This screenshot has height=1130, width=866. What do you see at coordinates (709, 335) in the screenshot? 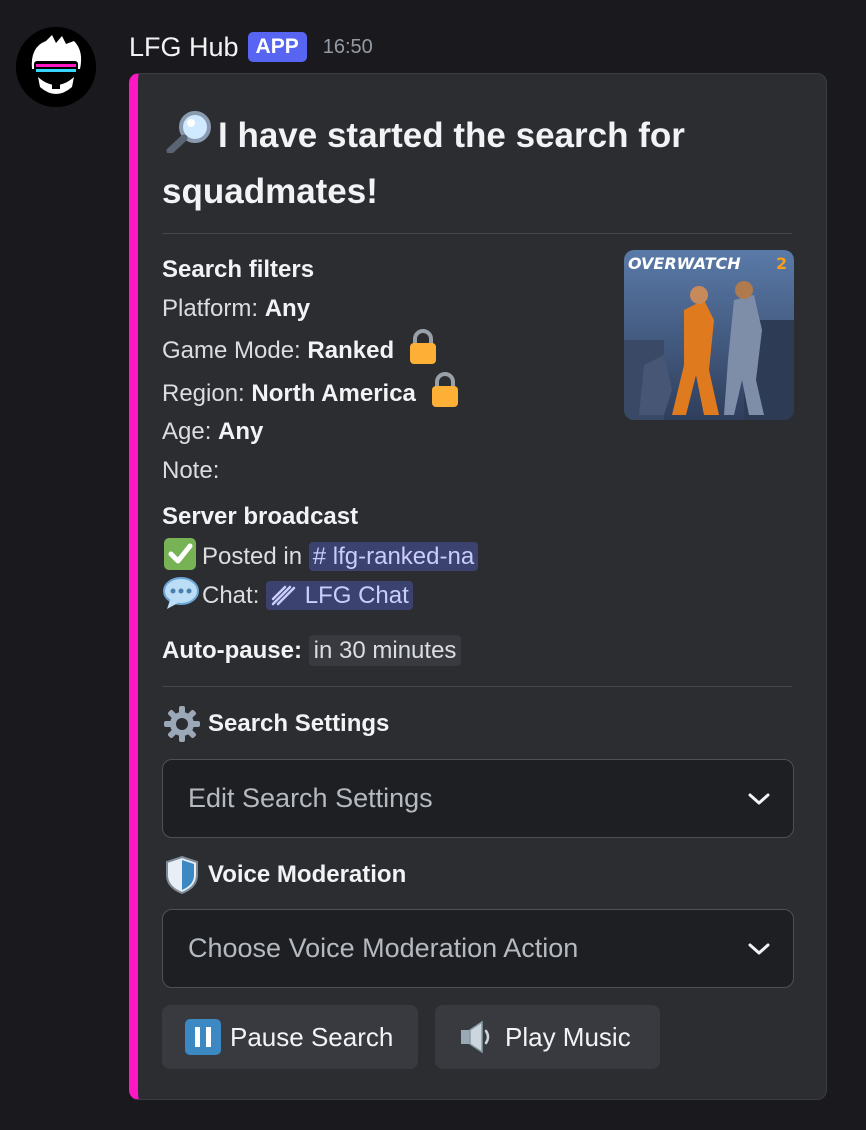
I see `game-thumbnail: OVERWATCH 2` at bounding box center [709, 335].